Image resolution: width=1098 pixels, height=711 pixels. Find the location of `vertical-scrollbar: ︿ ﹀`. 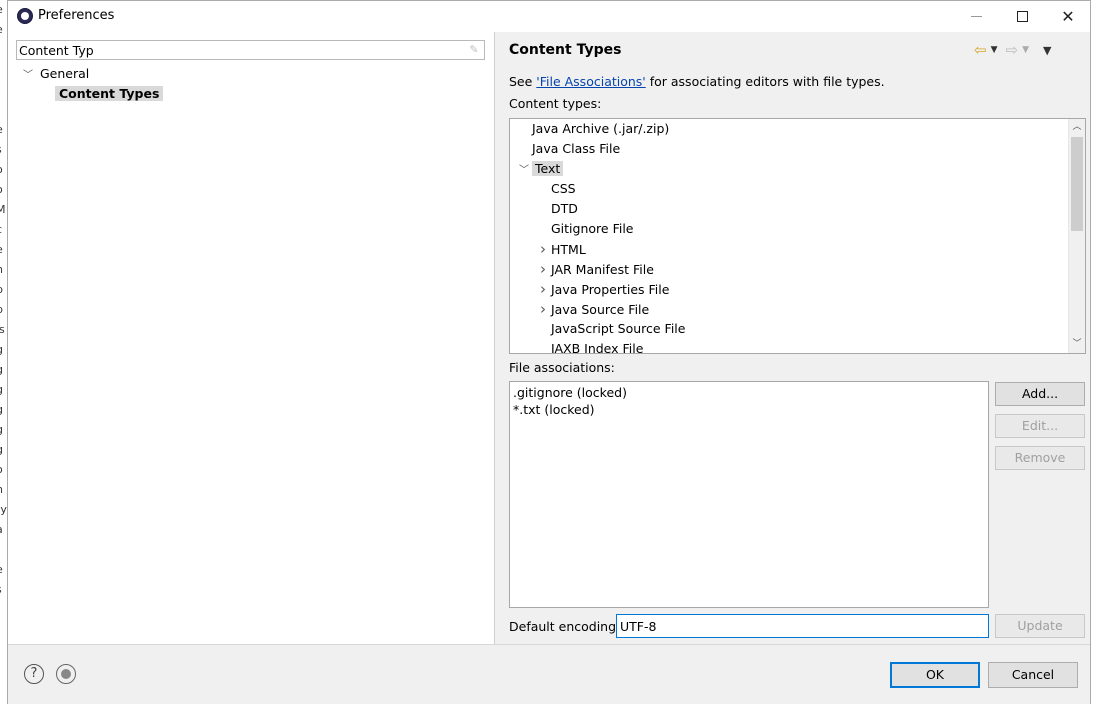

vertical-scrollbar: ︿ ﹀ is located at coordinates (1076, 236).